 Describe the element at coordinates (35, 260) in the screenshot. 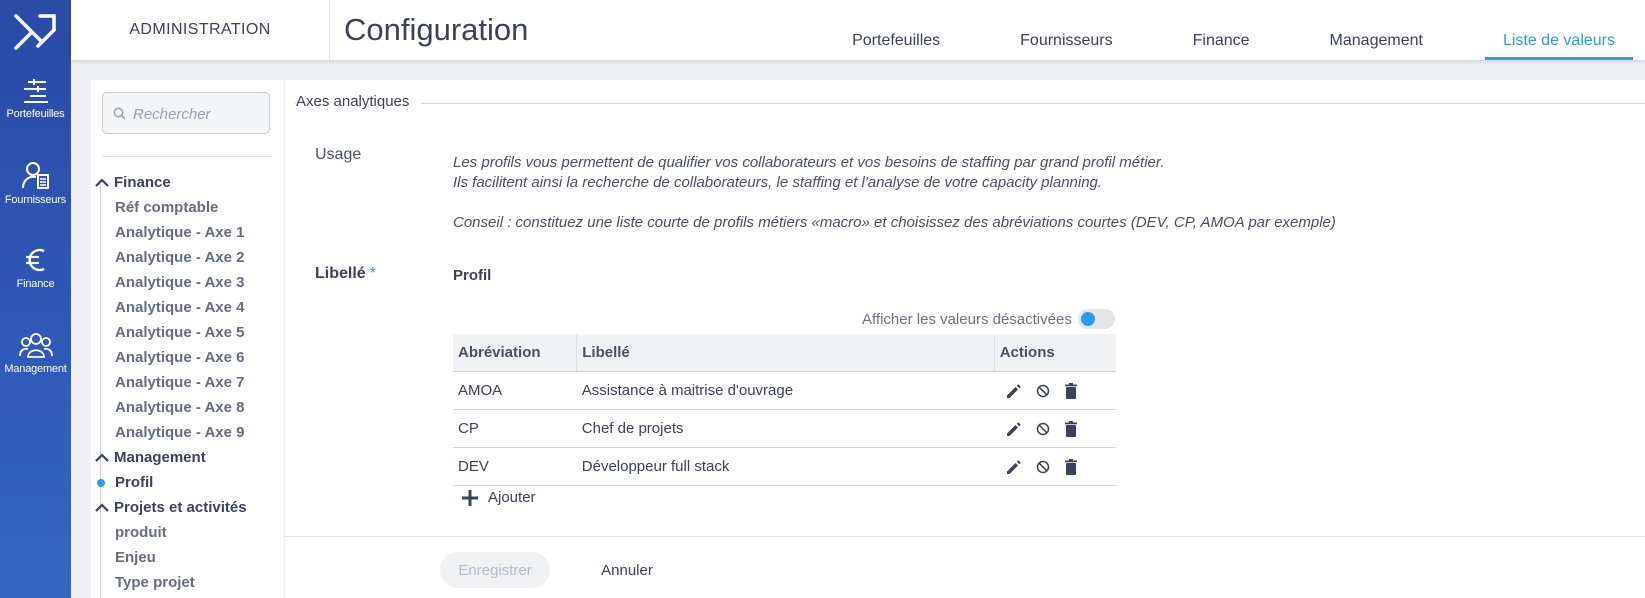

I see `euro-icon` at that location.